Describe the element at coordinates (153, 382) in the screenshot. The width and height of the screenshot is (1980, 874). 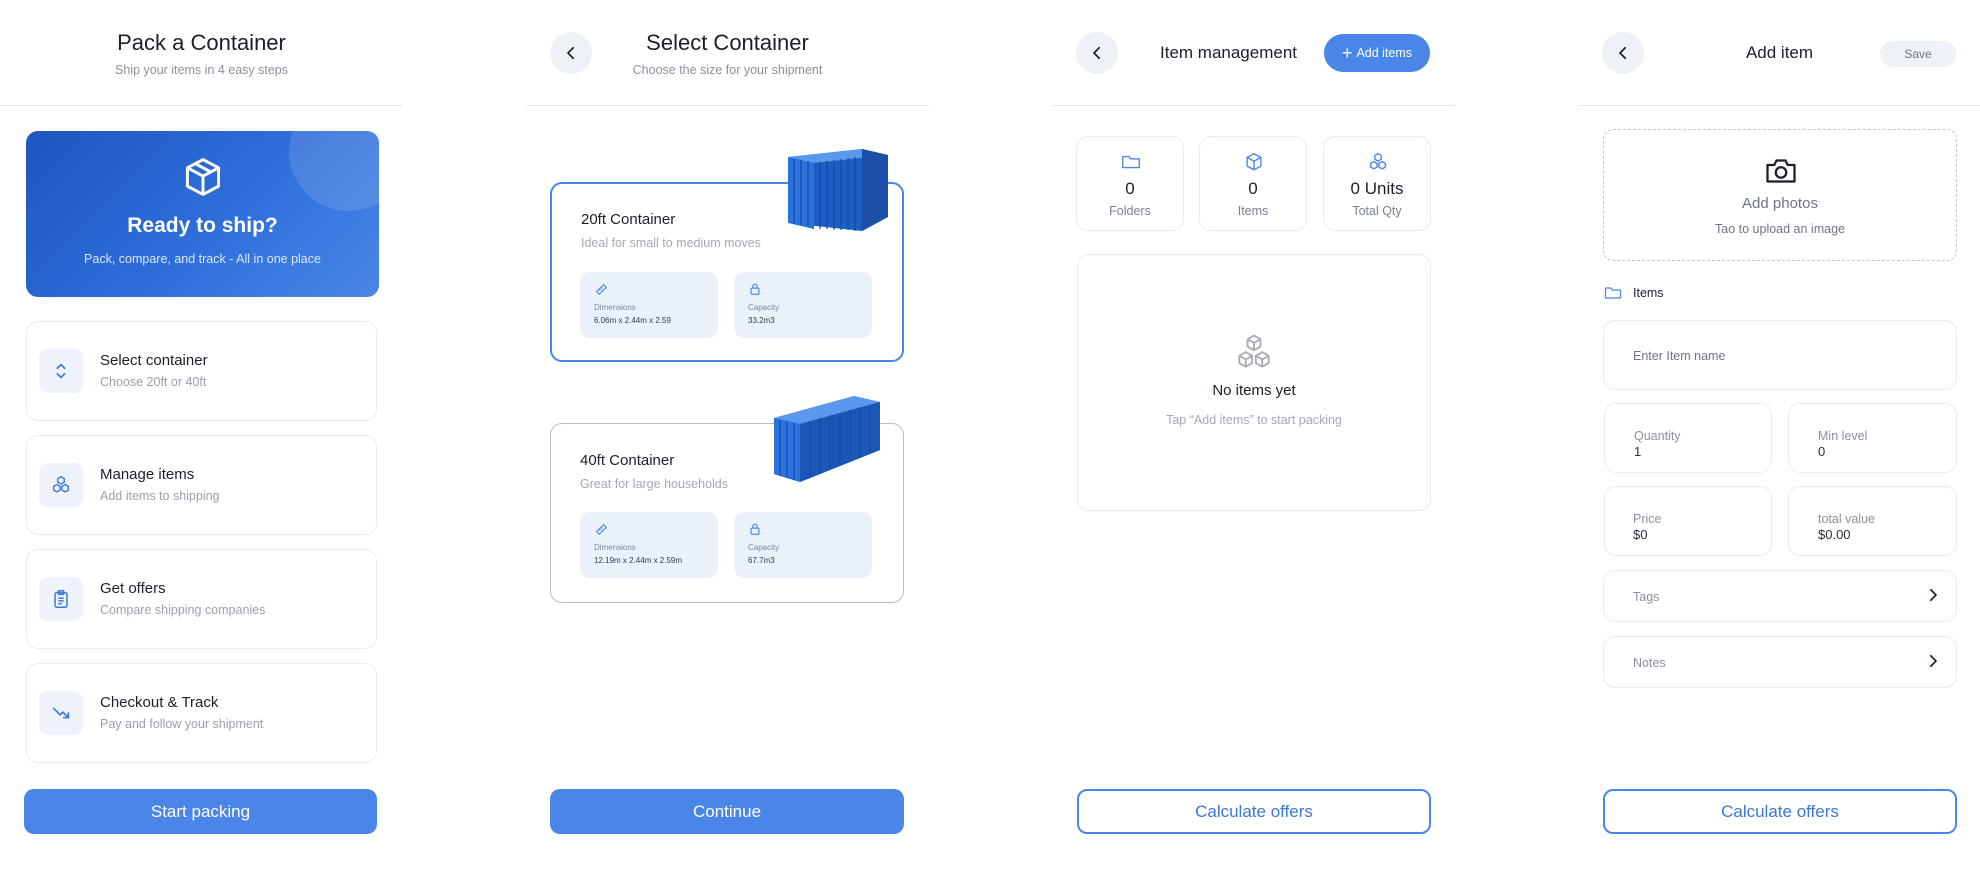
I see `step-subtitle: Choose 20ft or 40ft` at that location.